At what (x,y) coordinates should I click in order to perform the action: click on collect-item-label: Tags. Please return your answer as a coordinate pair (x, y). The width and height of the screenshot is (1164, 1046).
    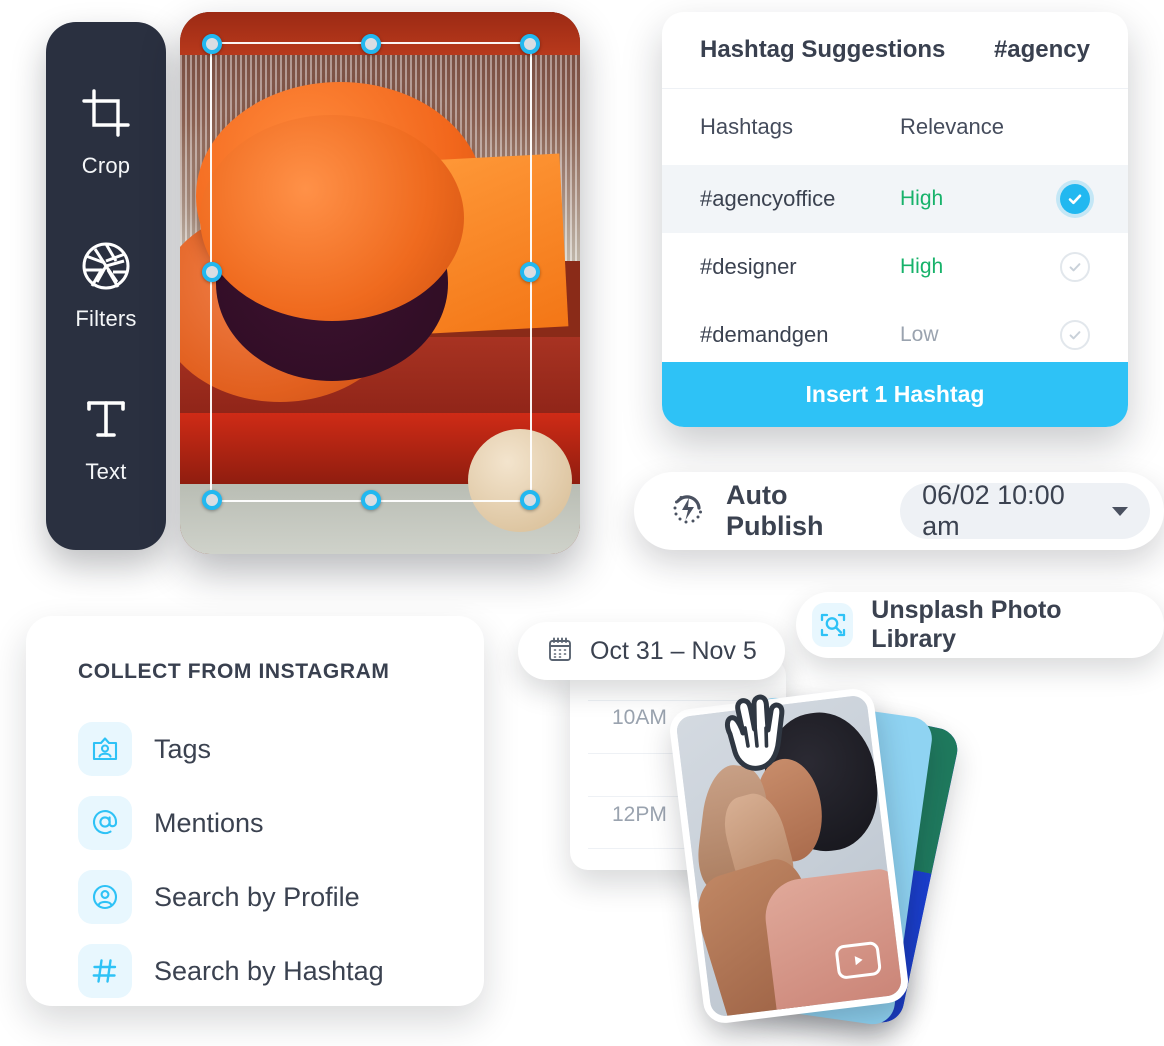
    Looking at the image, I should click on (183, 748).